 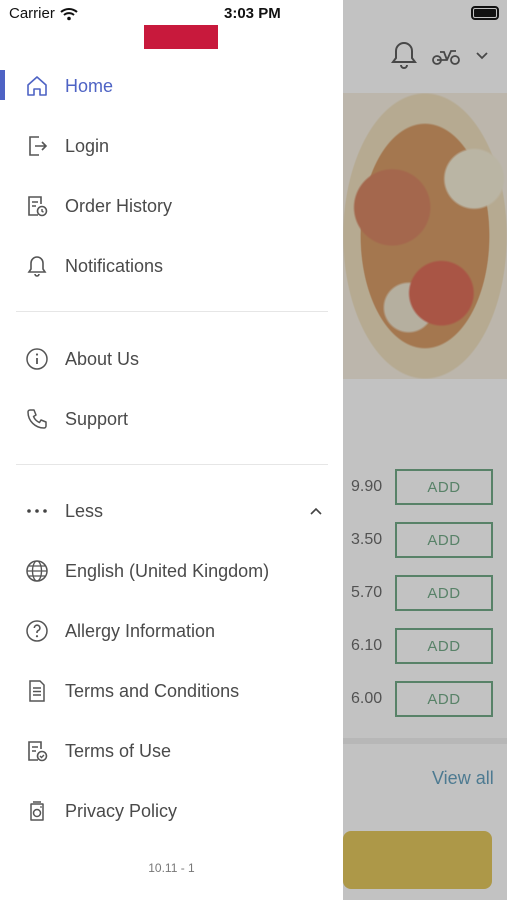 I want to click on menu-item-login: Login, so click(x=171, y=146).